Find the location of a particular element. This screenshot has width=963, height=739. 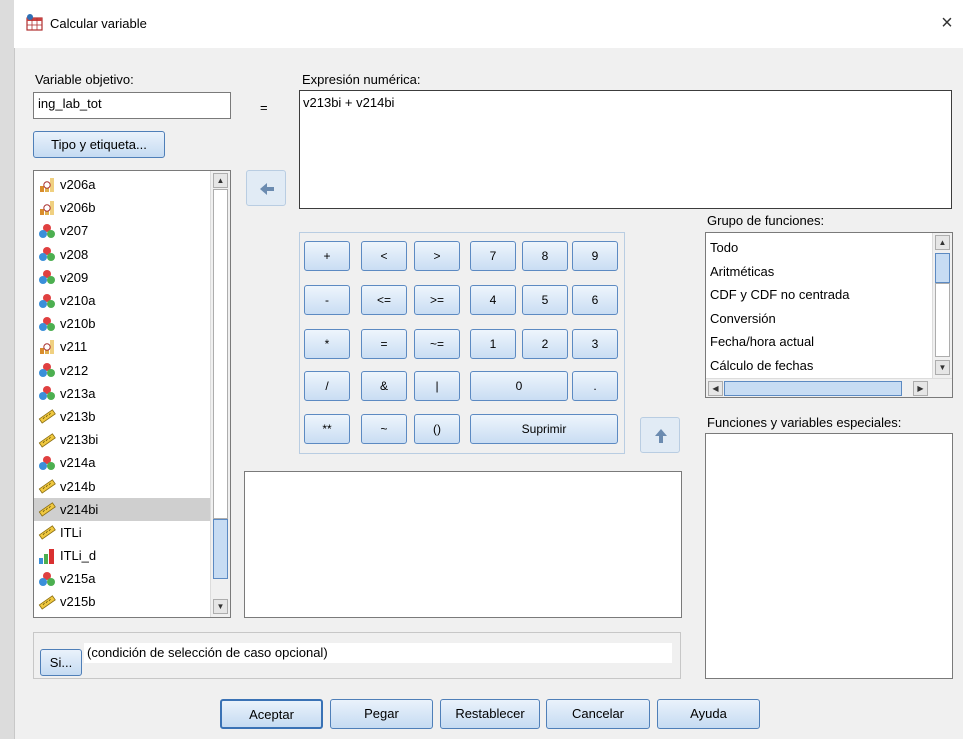

ordinal-icon is located at coordinates (47, 185).